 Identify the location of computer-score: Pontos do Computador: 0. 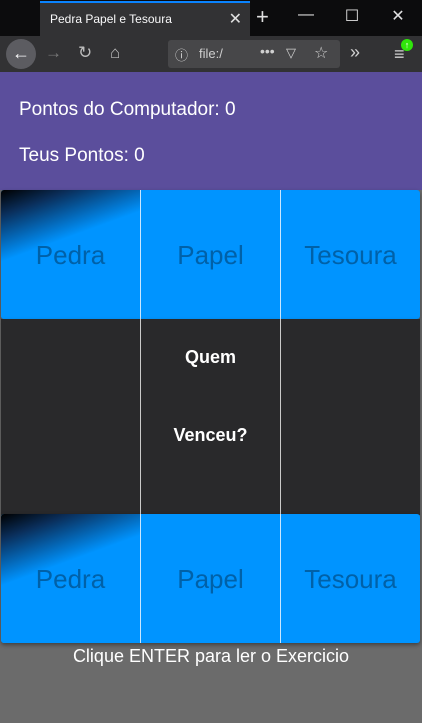
(127, 109).